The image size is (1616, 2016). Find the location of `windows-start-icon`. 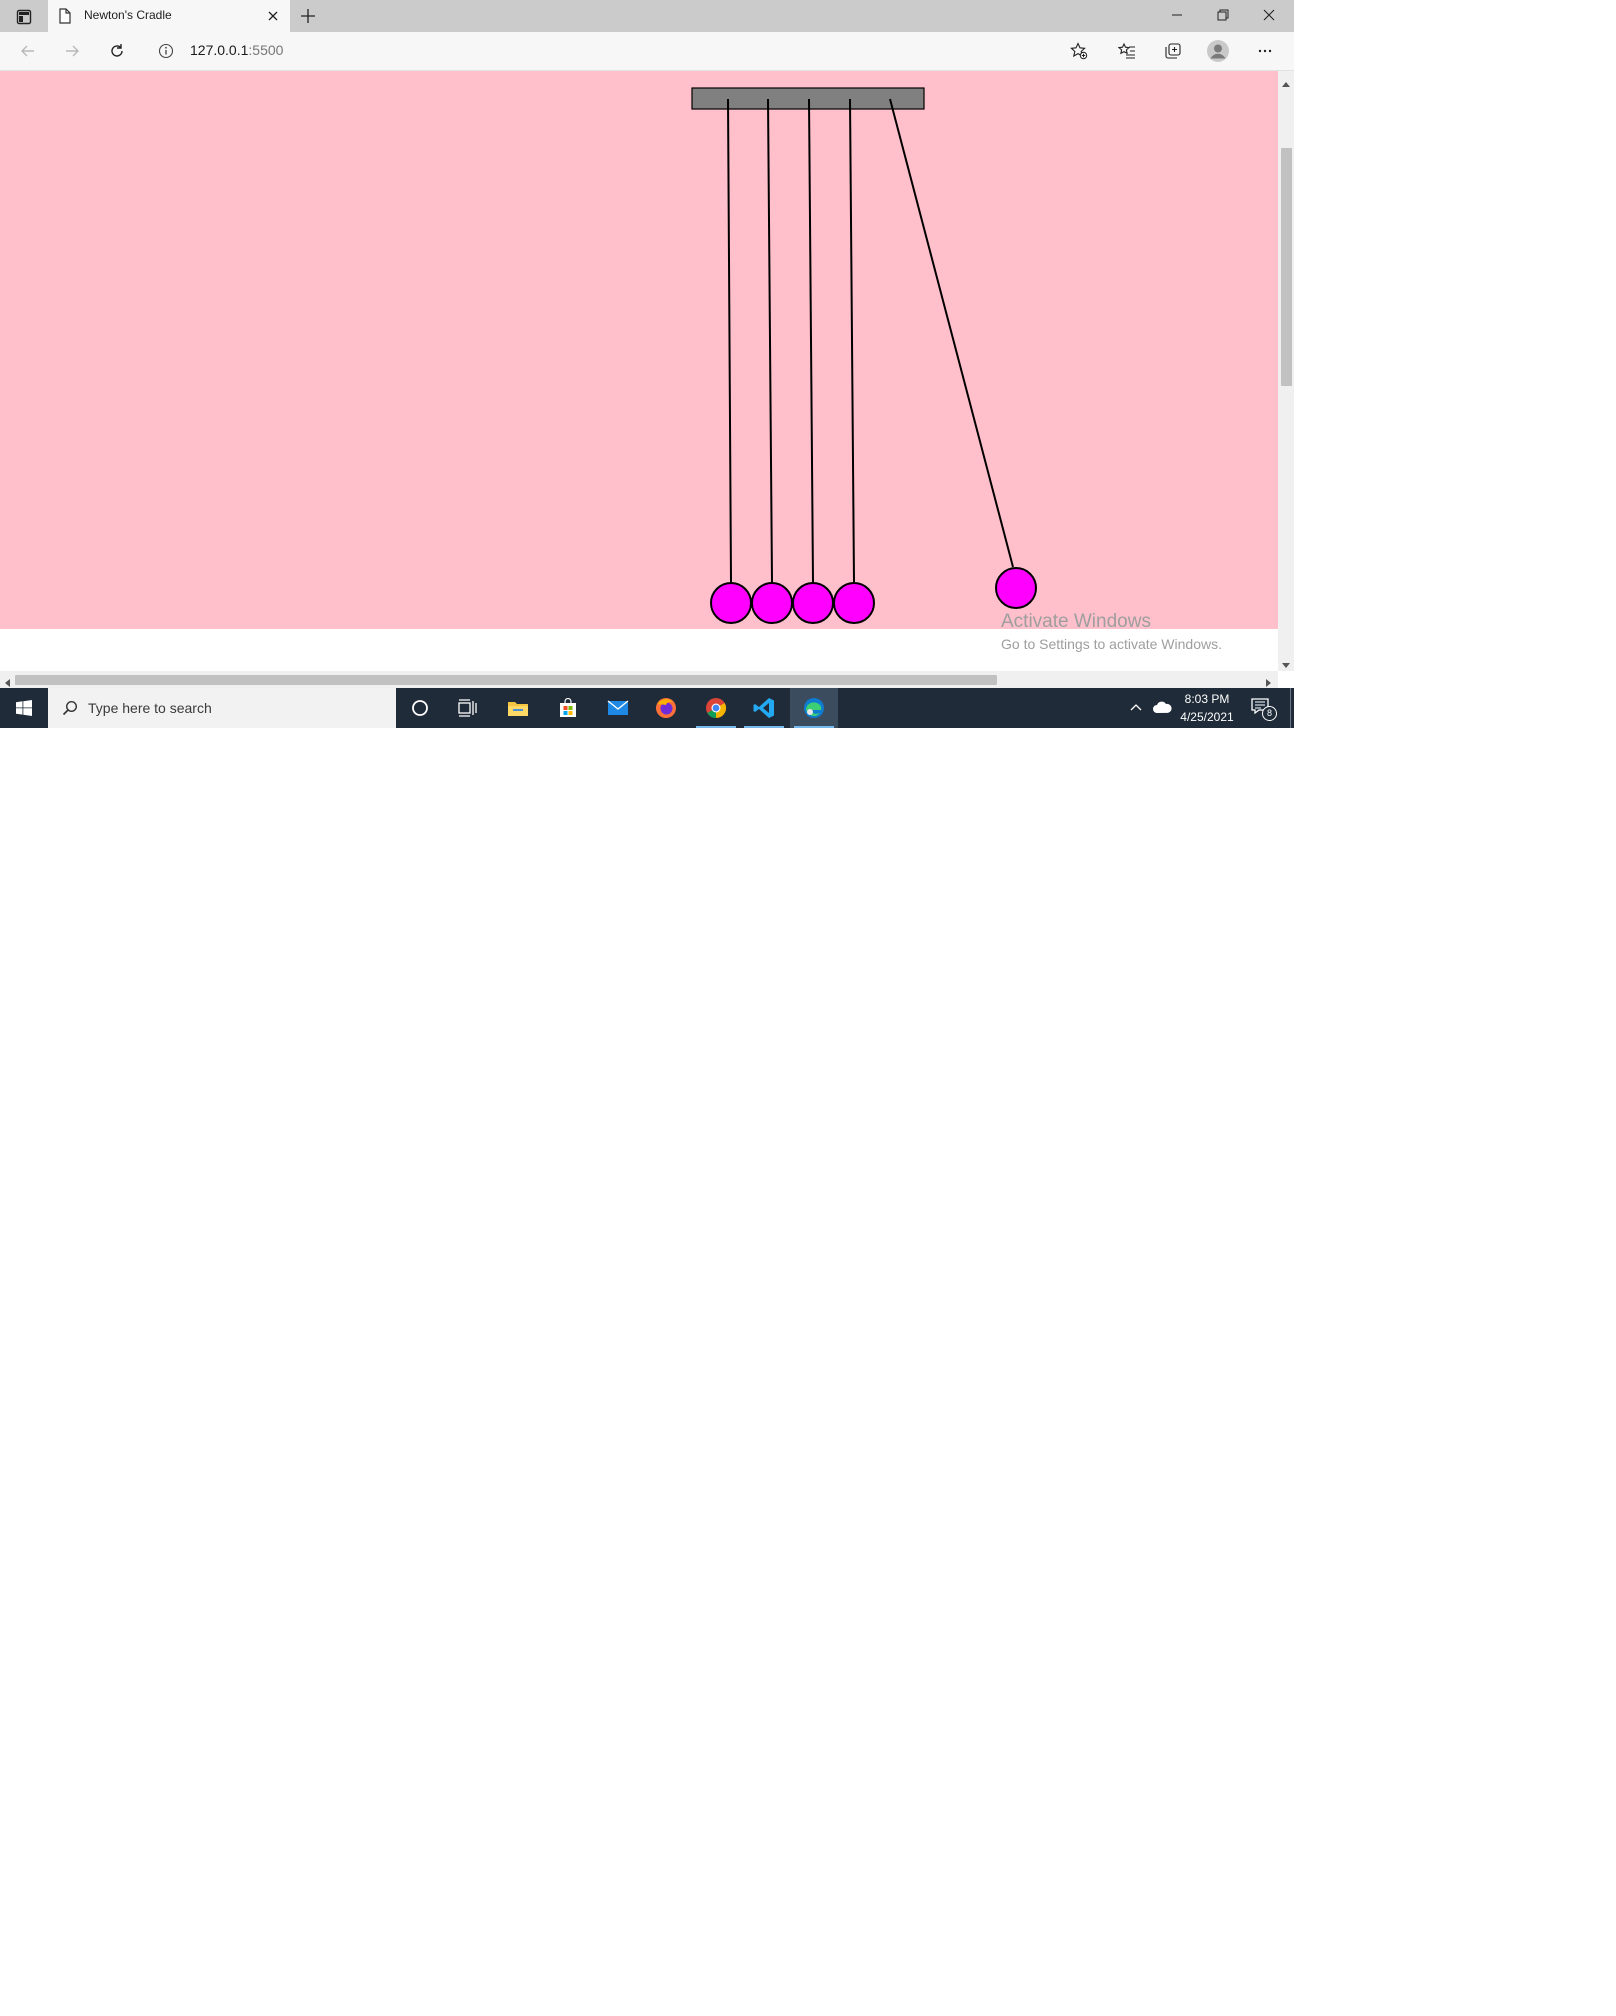

windows-start-icon is located at coordinates (24, 708).